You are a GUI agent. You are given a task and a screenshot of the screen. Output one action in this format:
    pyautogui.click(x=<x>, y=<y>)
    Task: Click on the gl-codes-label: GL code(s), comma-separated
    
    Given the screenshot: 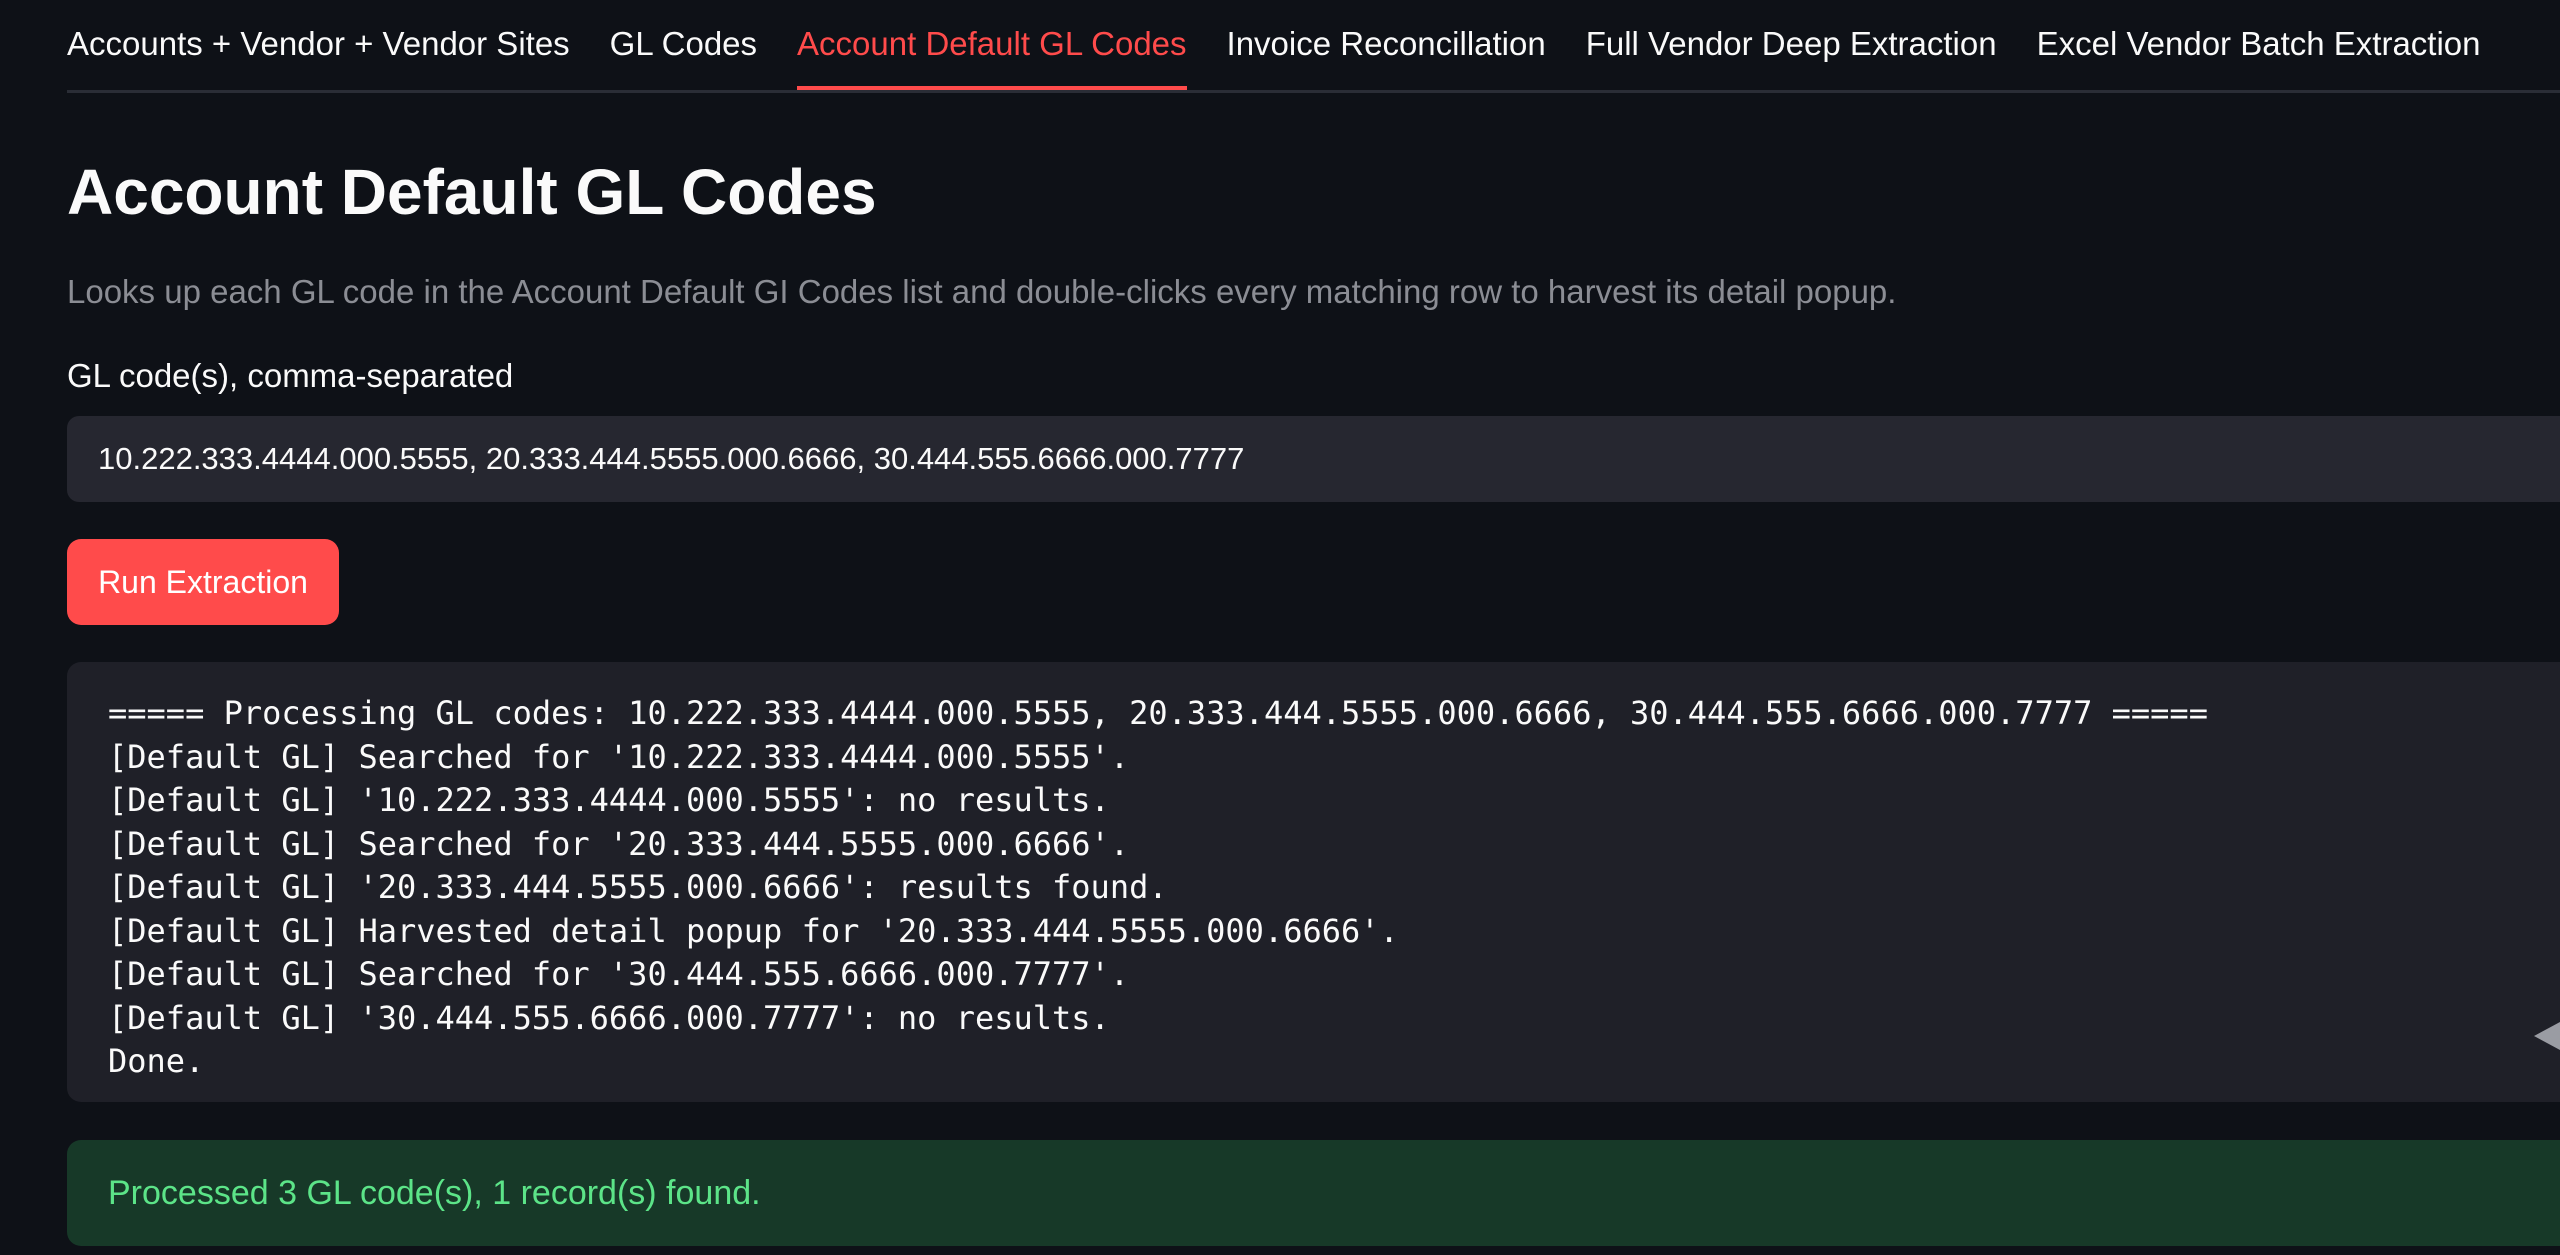 What is the action you would take?
    pyautogui.click(x=290, y=375)
    